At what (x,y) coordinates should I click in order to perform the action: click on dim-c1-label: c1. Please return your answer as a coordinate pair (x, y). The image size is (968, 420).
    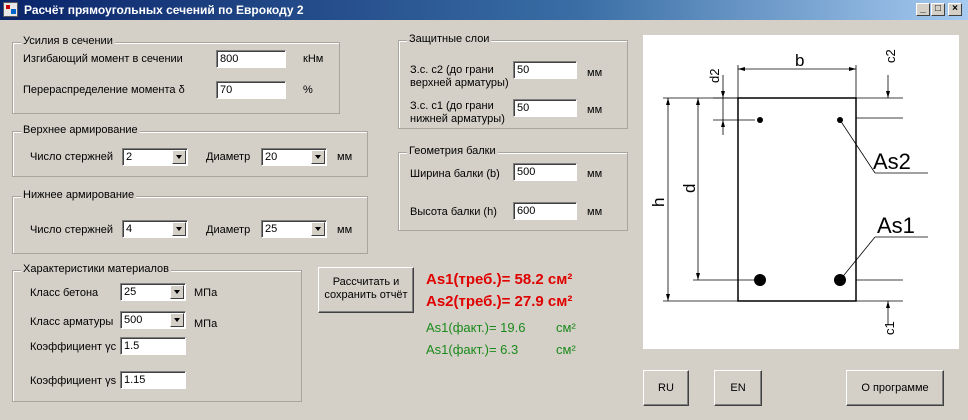
    Looking at the image, I should click on (889, 328).